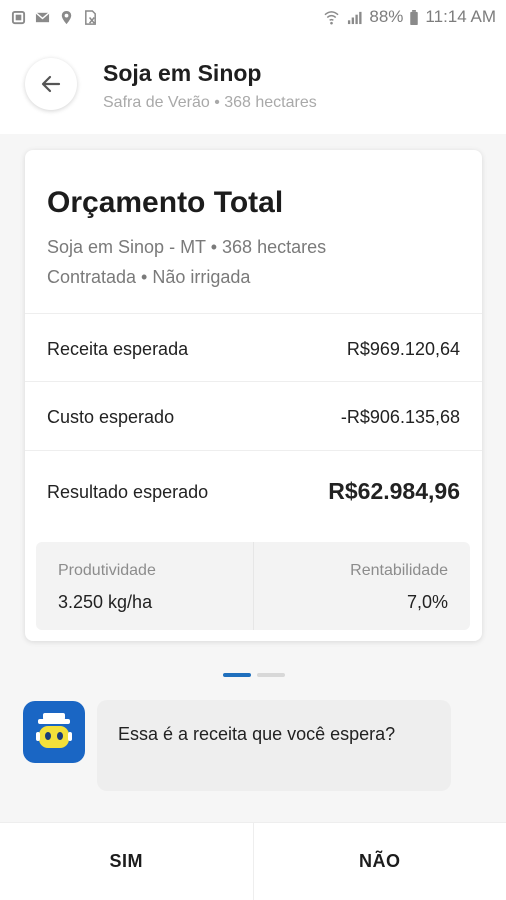 The image size is (506, 900). Describe the element at coordinates (105, 602) in the screenshot. I see `productivity-value: 3.250 kg/ha` at that location.